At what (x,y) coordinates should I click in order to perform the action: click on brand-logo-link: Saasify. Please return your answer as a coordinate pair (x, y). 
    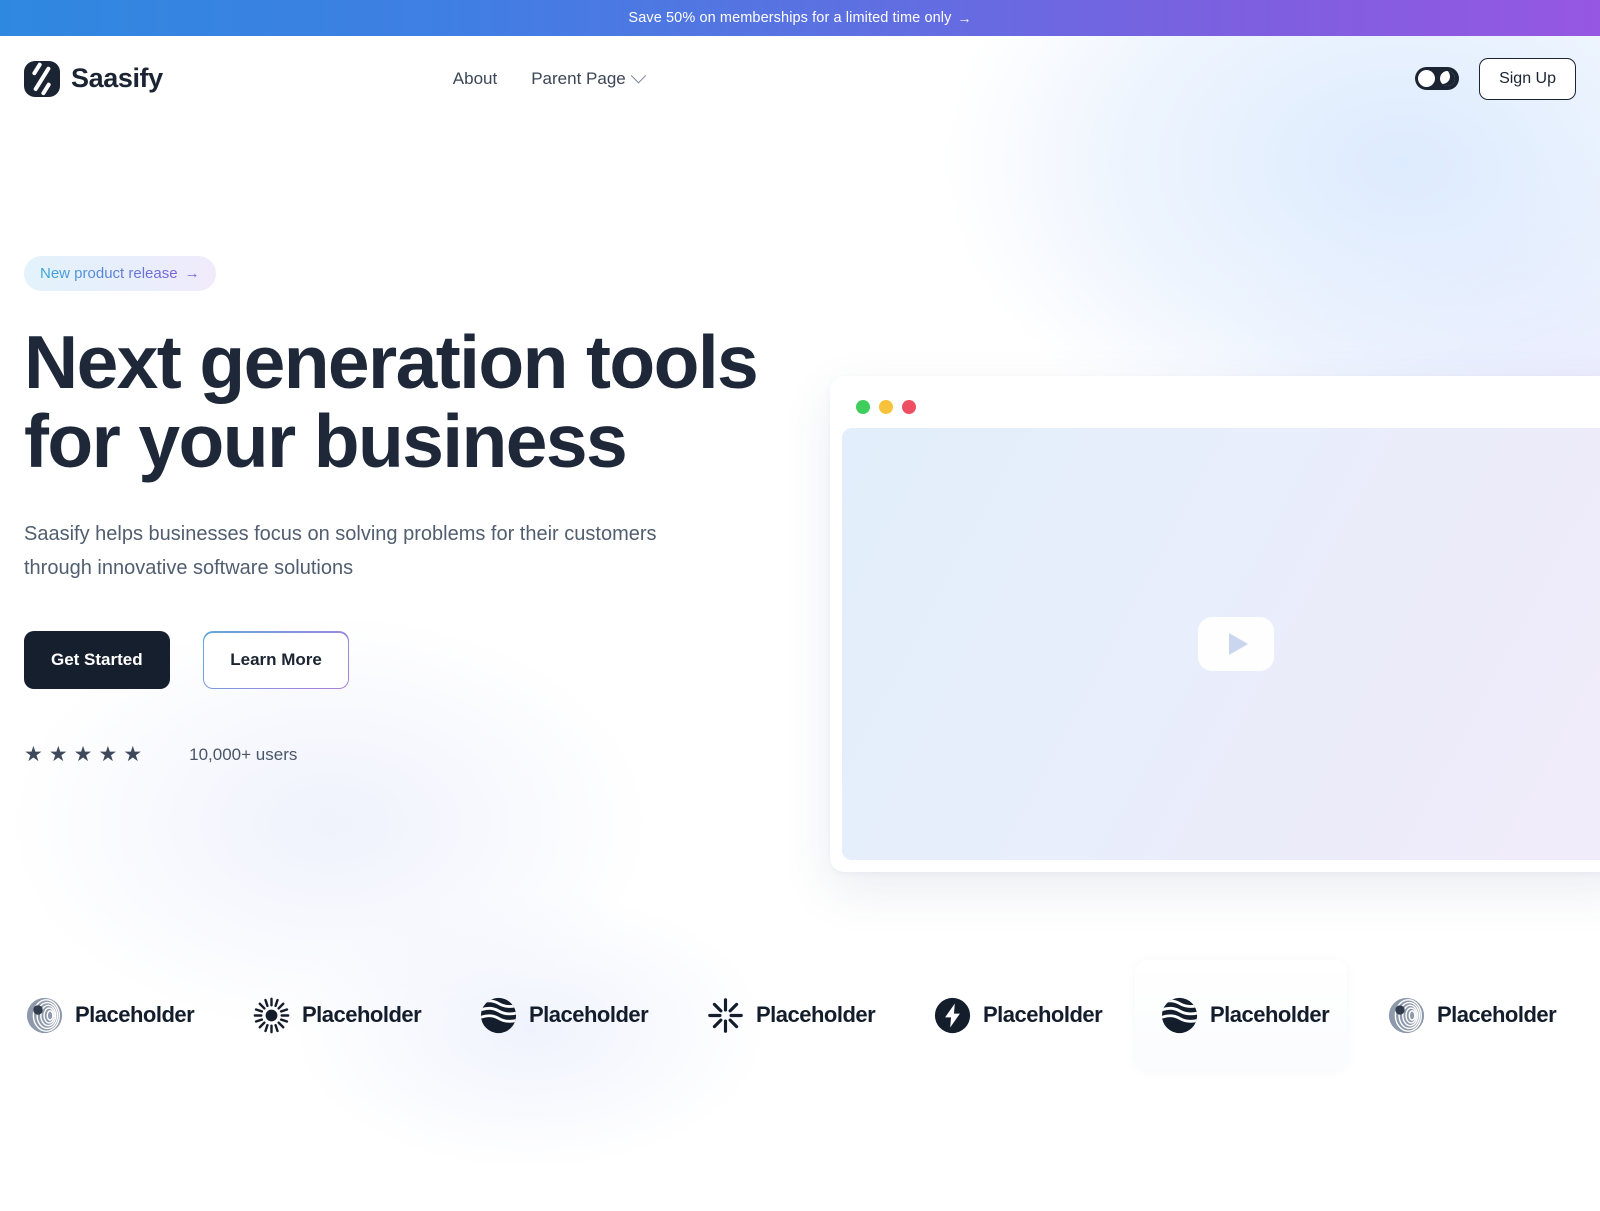
    Looking at the image, I should click on (93, 78).